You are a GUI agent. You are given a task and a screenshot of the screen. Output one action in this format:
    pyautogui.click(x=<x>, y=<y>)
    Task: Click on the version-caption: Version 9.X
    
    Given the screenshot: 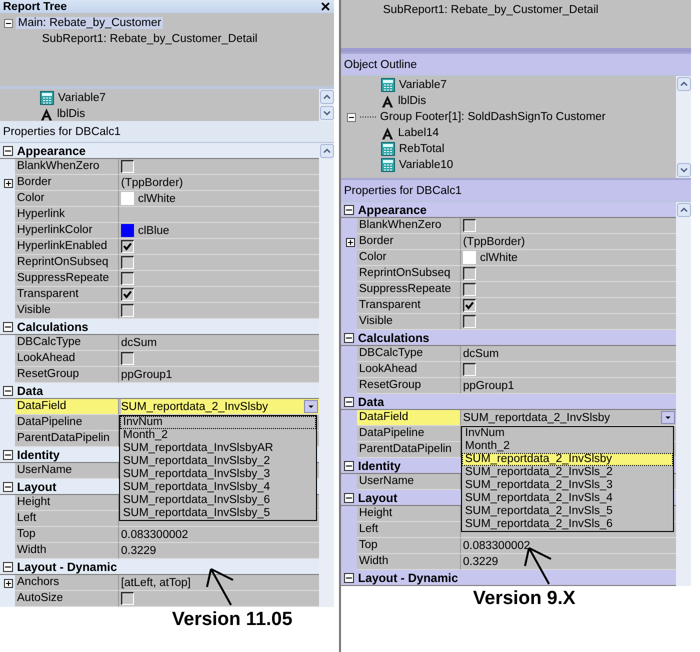 What is the action you would take?
    pyautogui.click(x=524, y=599)
    